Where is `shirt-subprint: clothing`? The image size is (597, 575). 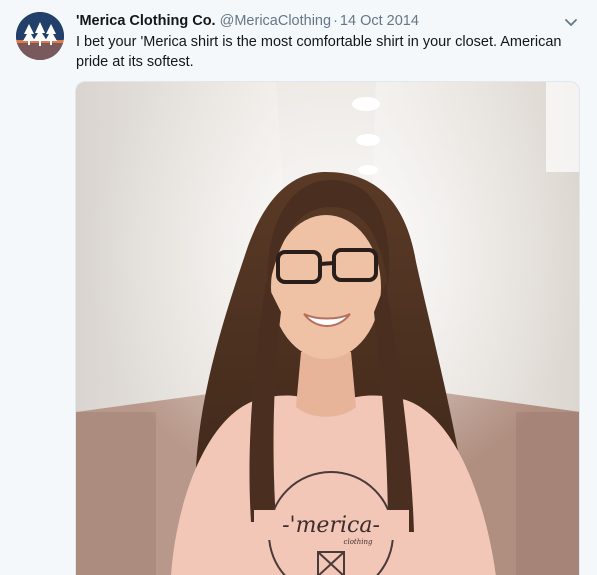
shirt-subprint: clothing is located at coordinates (358, 542).